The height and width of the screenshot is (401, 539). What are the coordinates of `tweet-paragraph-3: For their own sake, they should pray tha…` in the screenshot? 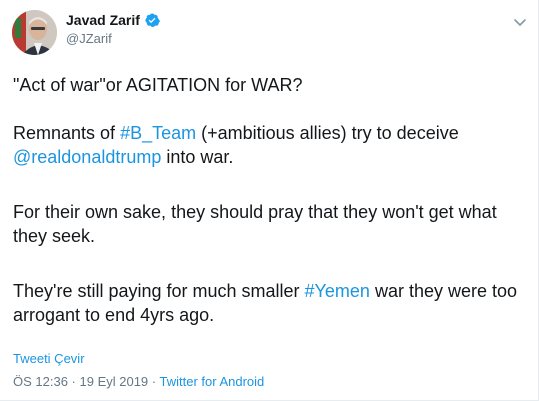 It's located at (255, 224).